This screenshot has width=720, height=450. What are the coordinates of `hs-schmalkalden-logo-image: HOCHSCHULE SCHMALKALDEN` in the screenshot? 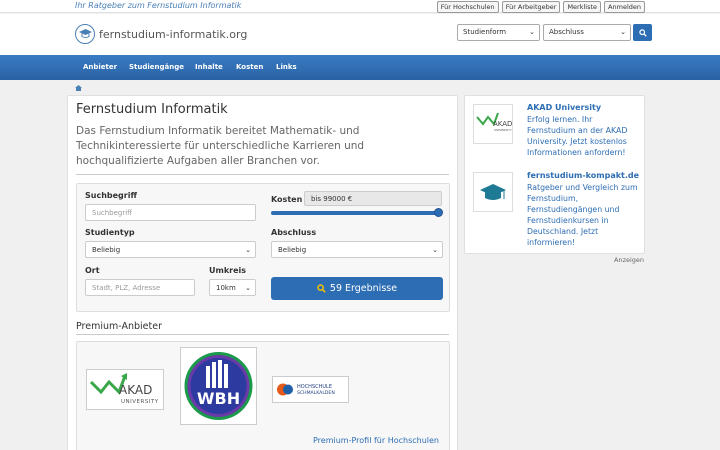 It's located at (306, 389).